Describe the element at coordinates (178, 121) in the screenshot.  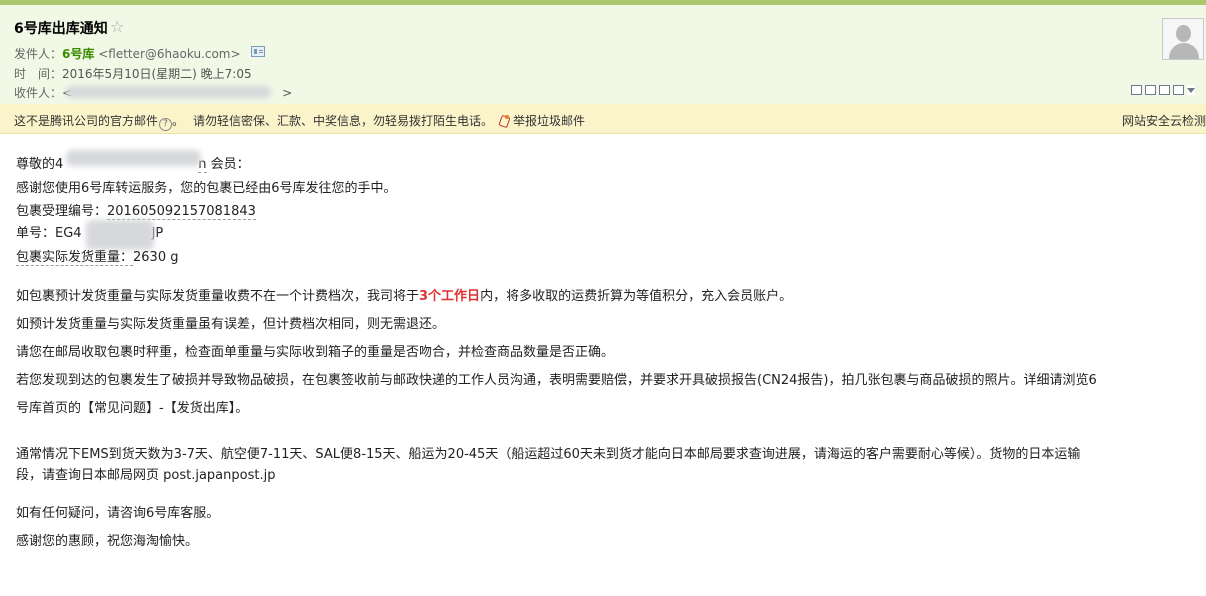
I see `official-notice-period: 。` at that location.